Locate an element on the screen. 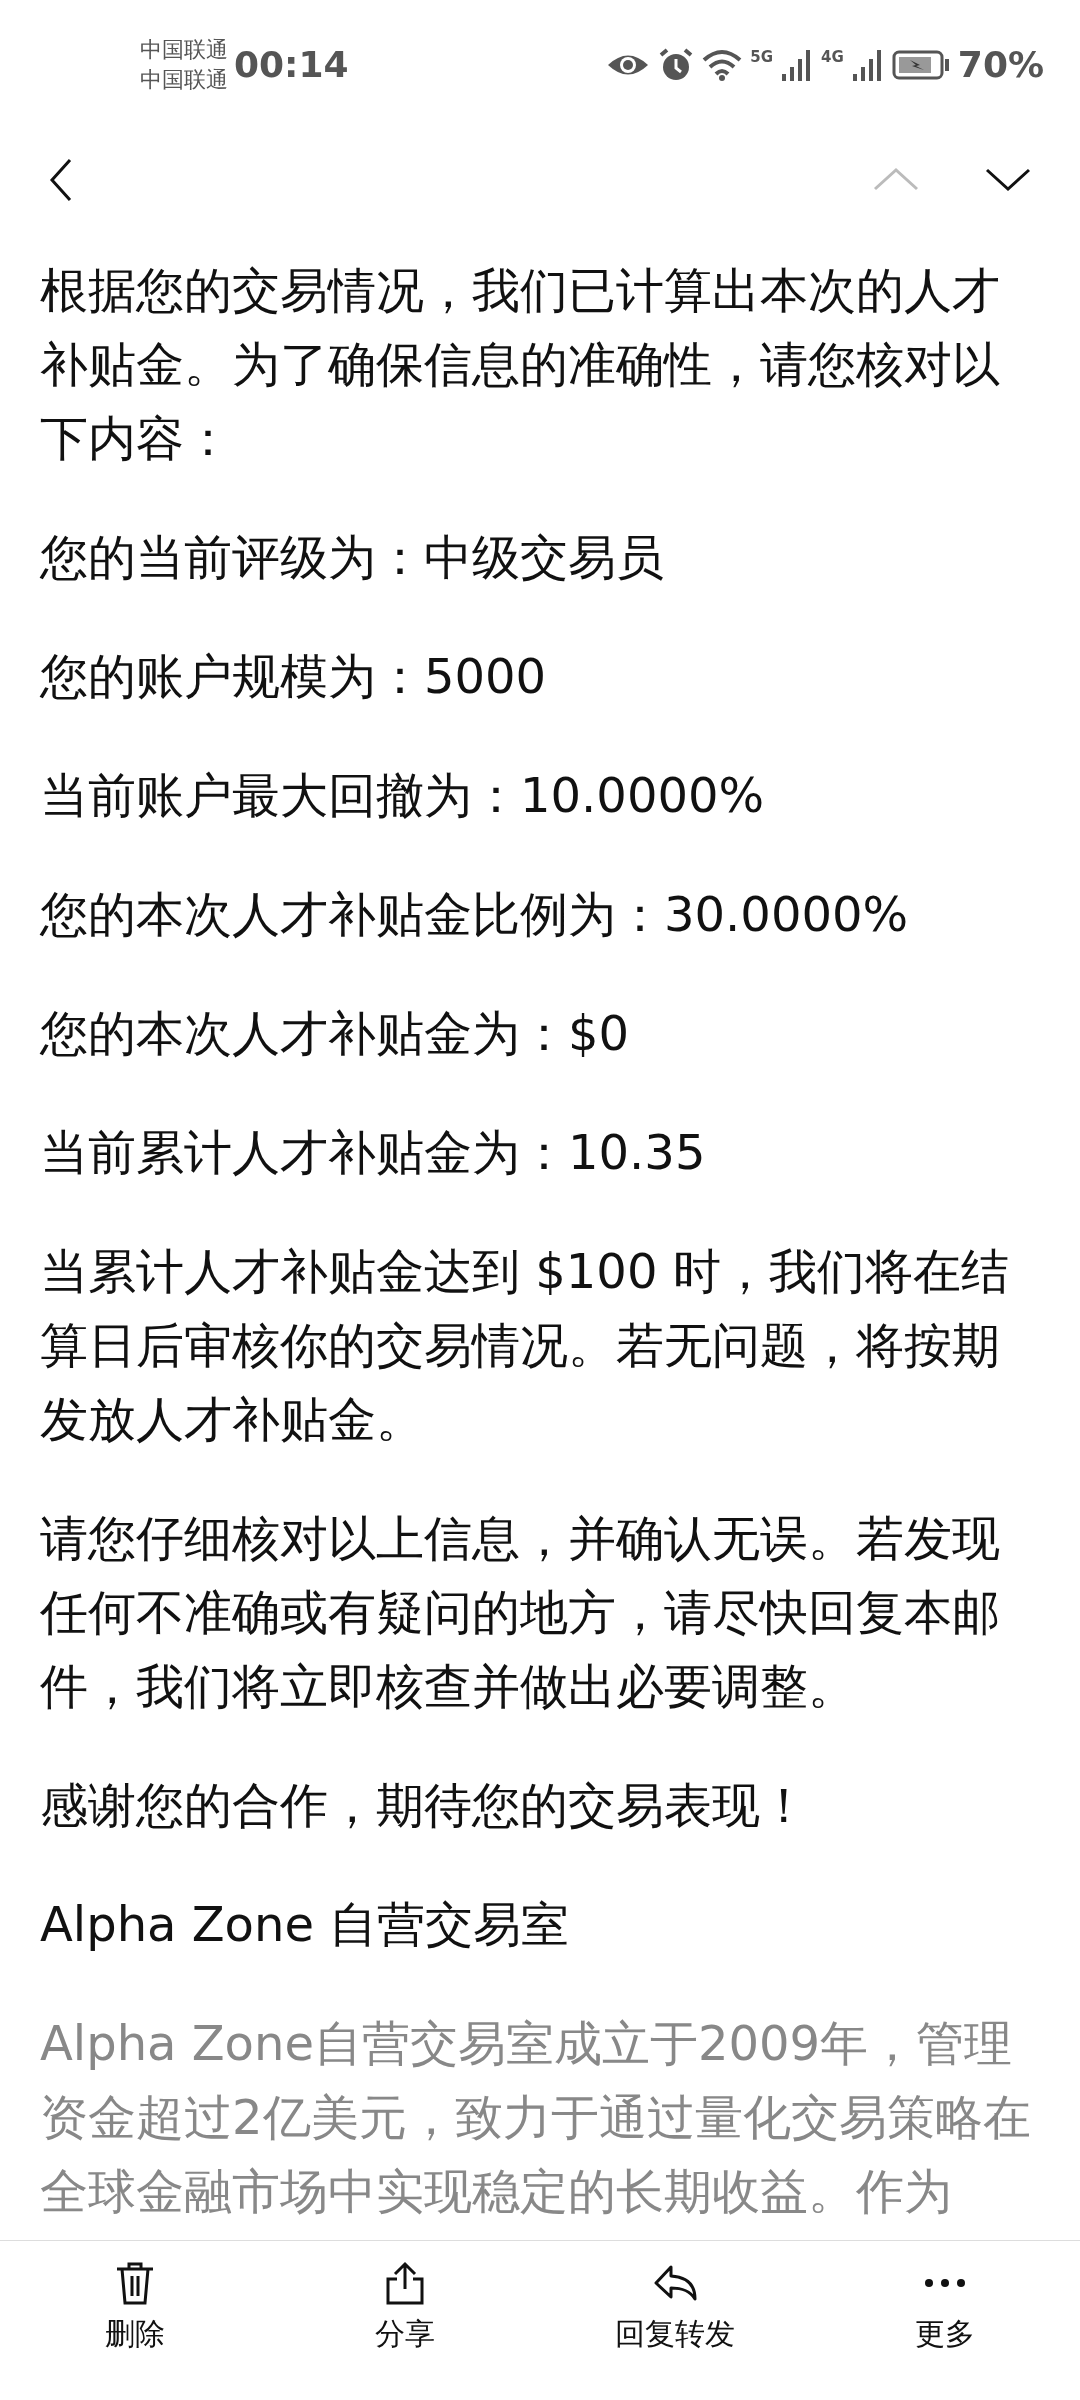  signal-bars-icon is located at coordinates (867, 65).